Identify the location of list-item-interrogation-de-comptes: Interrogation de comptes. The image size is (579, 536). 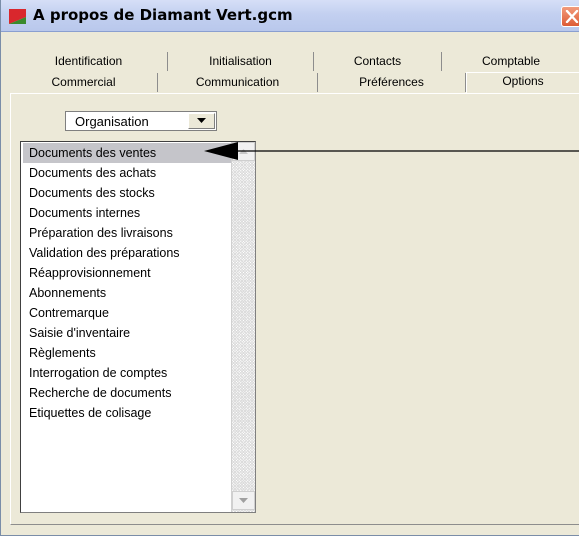
(127, 373).